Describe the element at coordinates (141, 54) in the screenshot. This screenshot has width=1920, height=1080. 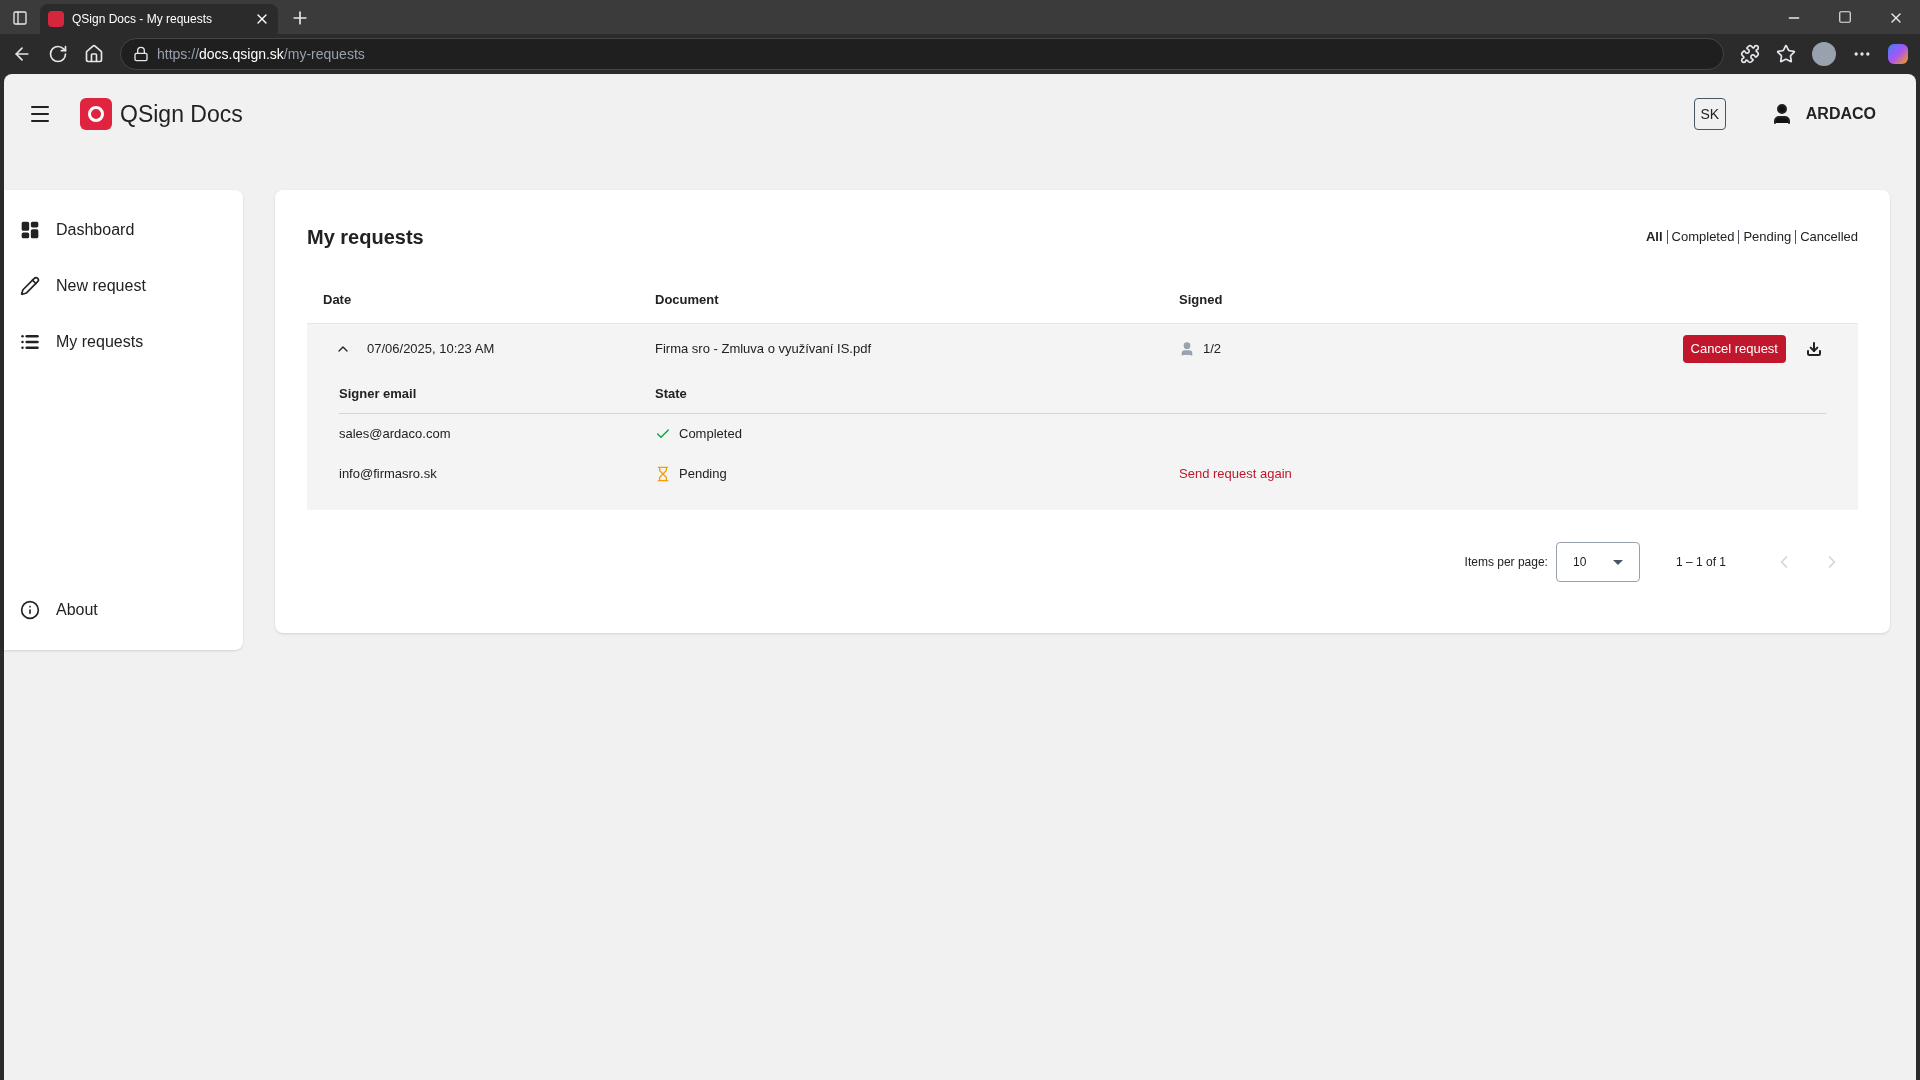
I see `lock-icon` at that location.